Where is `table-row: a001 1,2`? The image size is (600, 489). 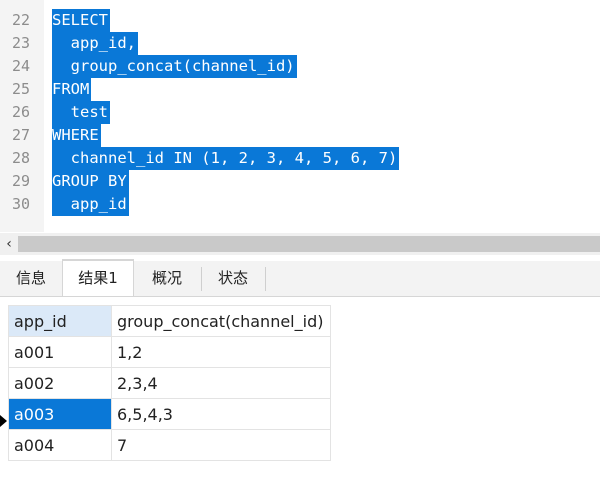 table-row: a001 1,2 is located at coordinates (169, 352).